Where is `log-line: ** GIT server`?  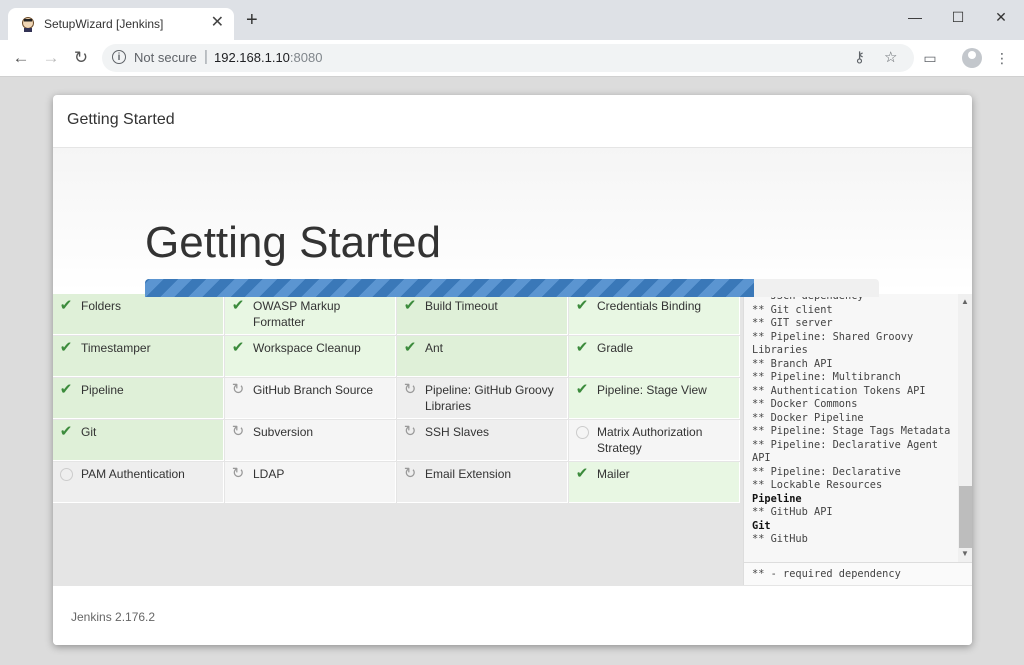
log-line: ** GIT server is located at coordinates (792, 323).